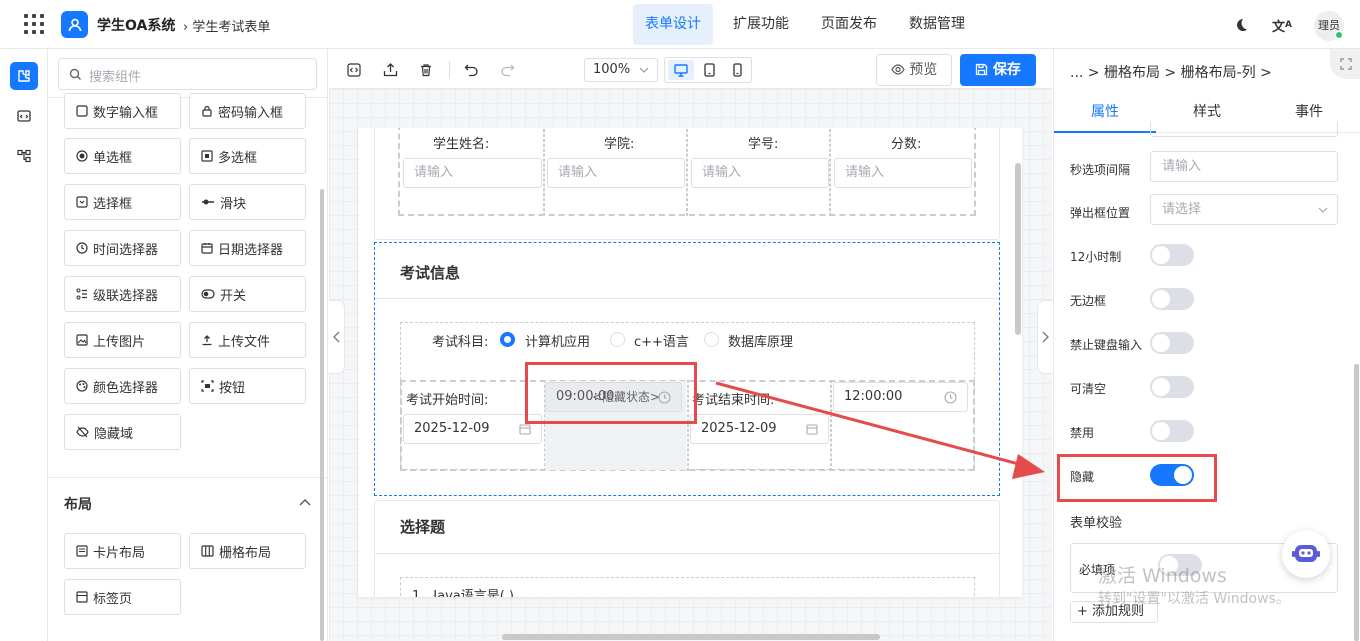 The width and height of the screenshot is (1360, 641). What do you see at coordinates (122, 551) in the screenshot?
I see `component-card-layout: 卡片布局` at bounding box center [122, 551].